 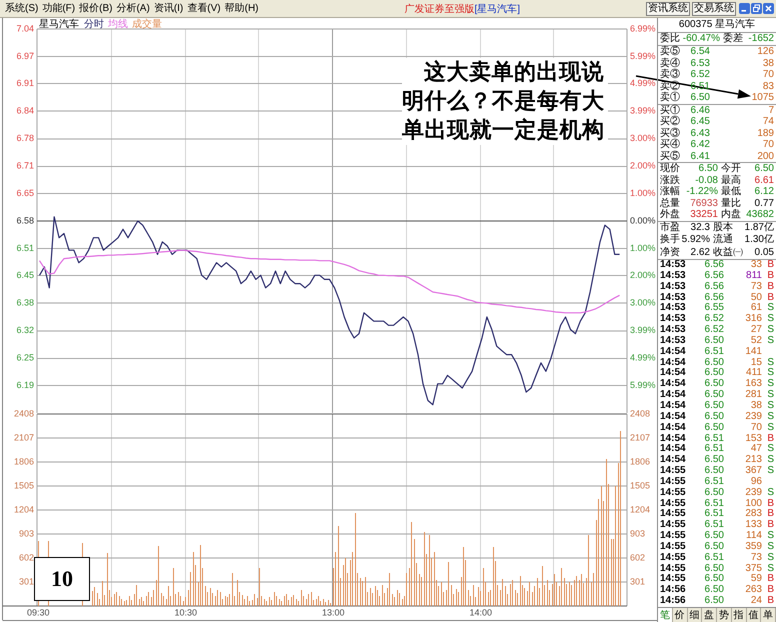 I want to click on tick-volume: 281, so click(x=753, y=395).